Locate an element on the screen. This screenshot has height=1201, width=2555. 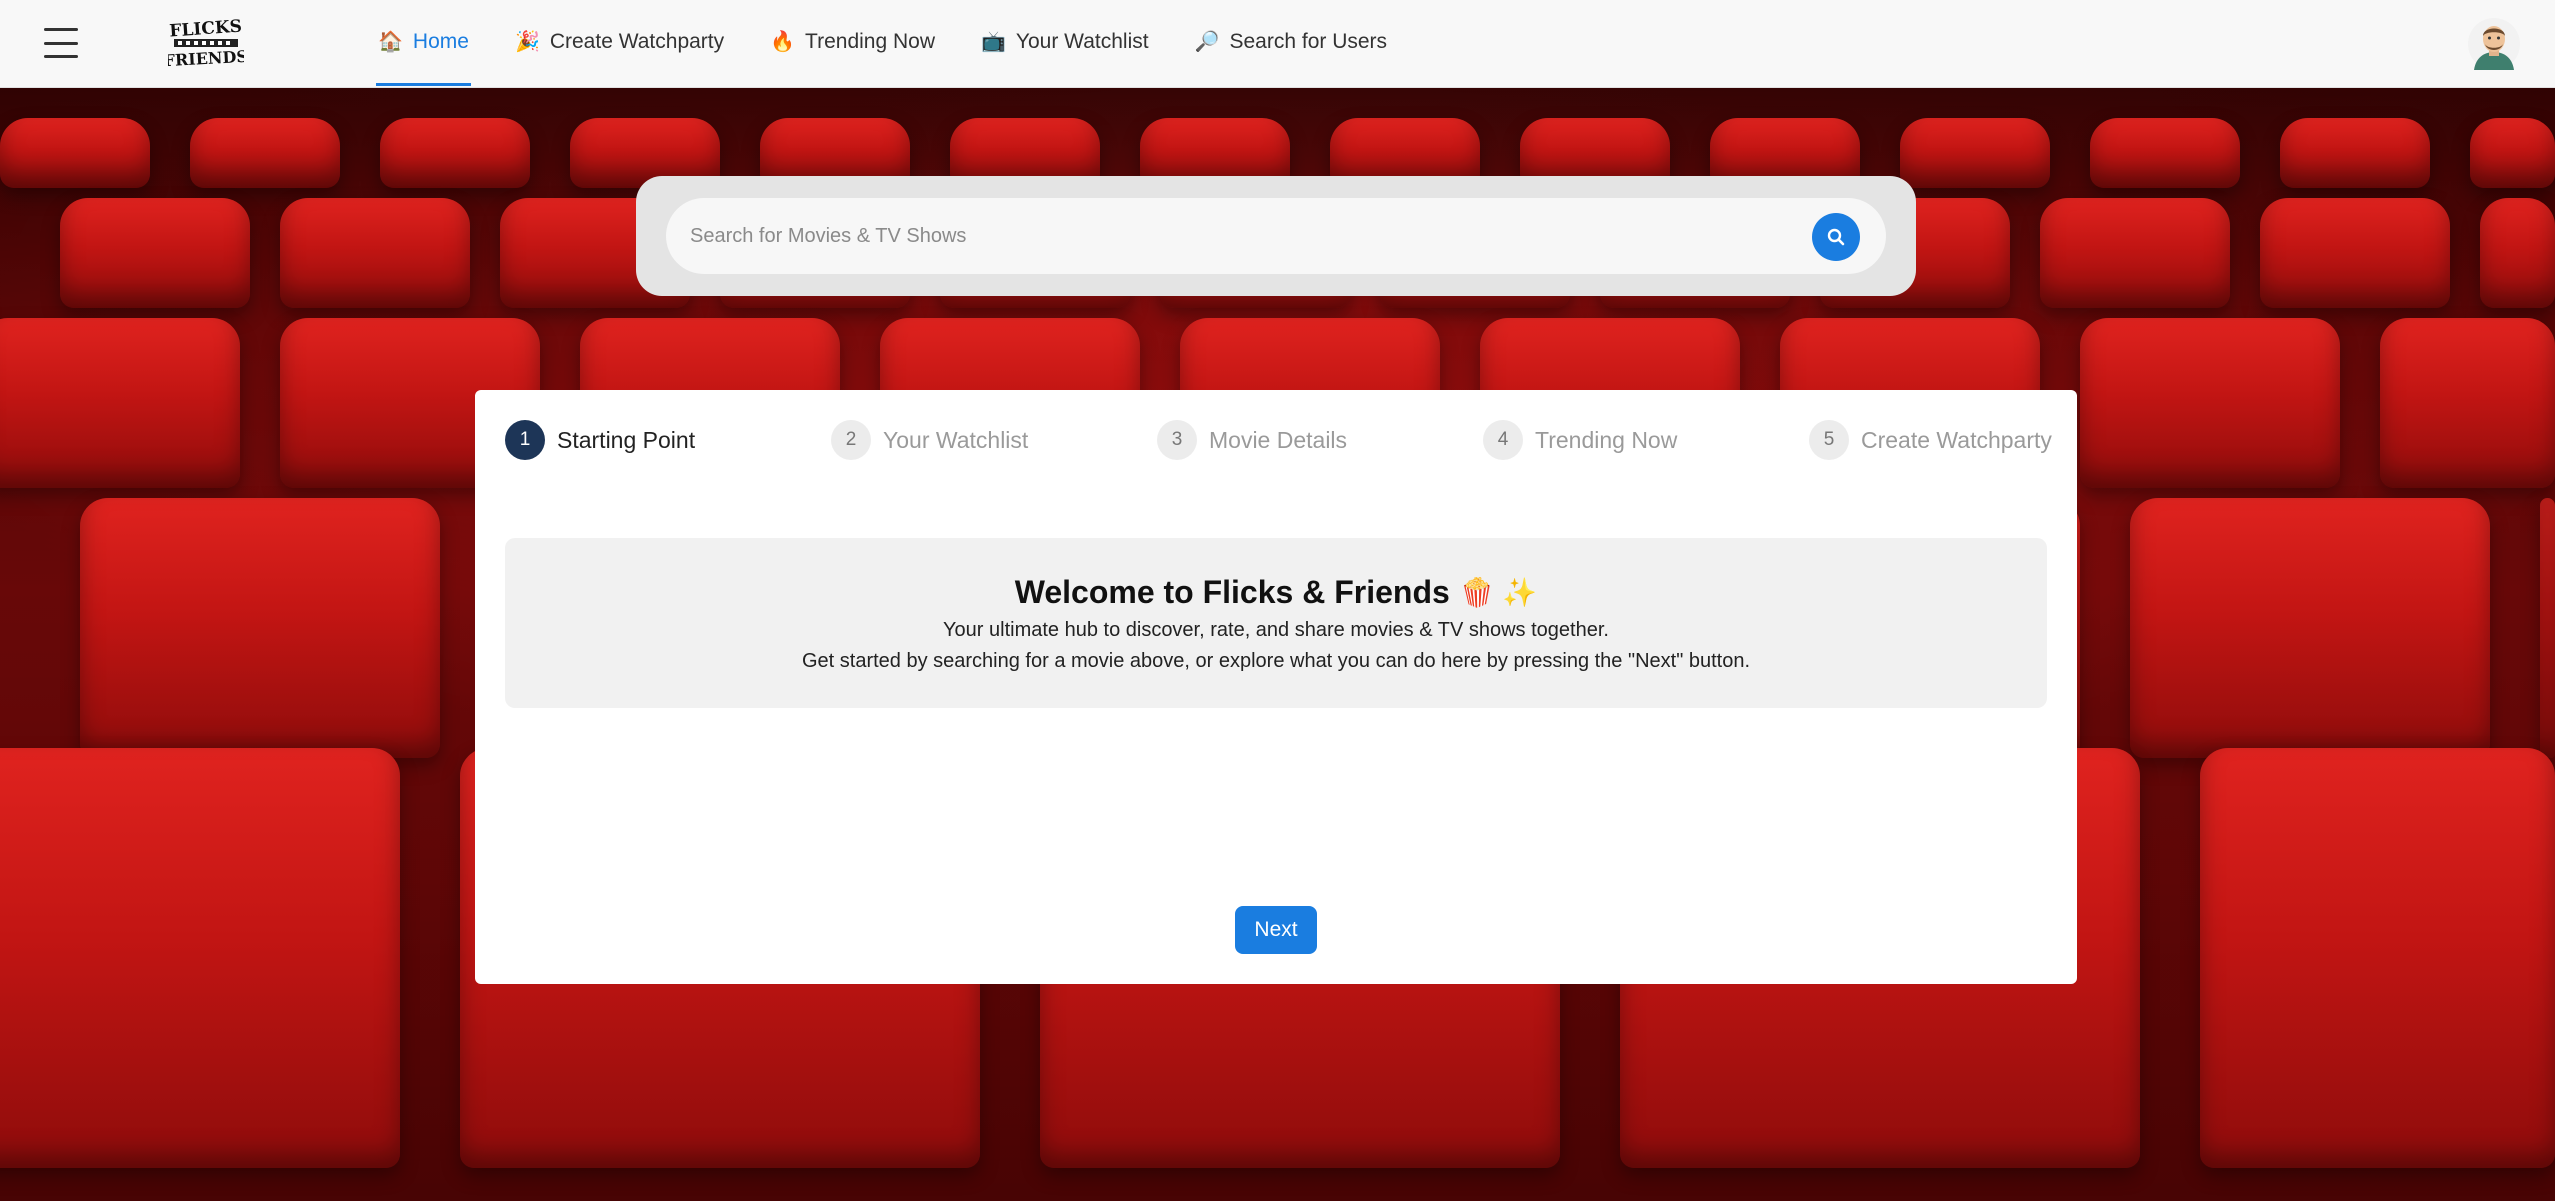
nav-item-search-users: 🔎 Search for Users is located at coordinates (1291, 43).